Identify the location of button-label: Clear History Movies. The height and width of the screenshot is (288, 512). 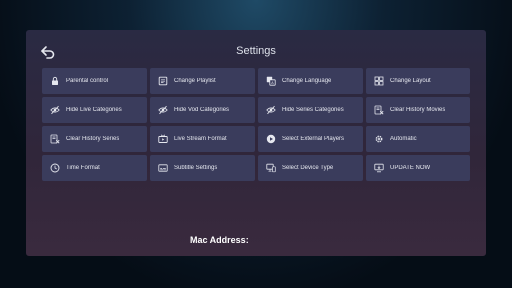
(418, 110).